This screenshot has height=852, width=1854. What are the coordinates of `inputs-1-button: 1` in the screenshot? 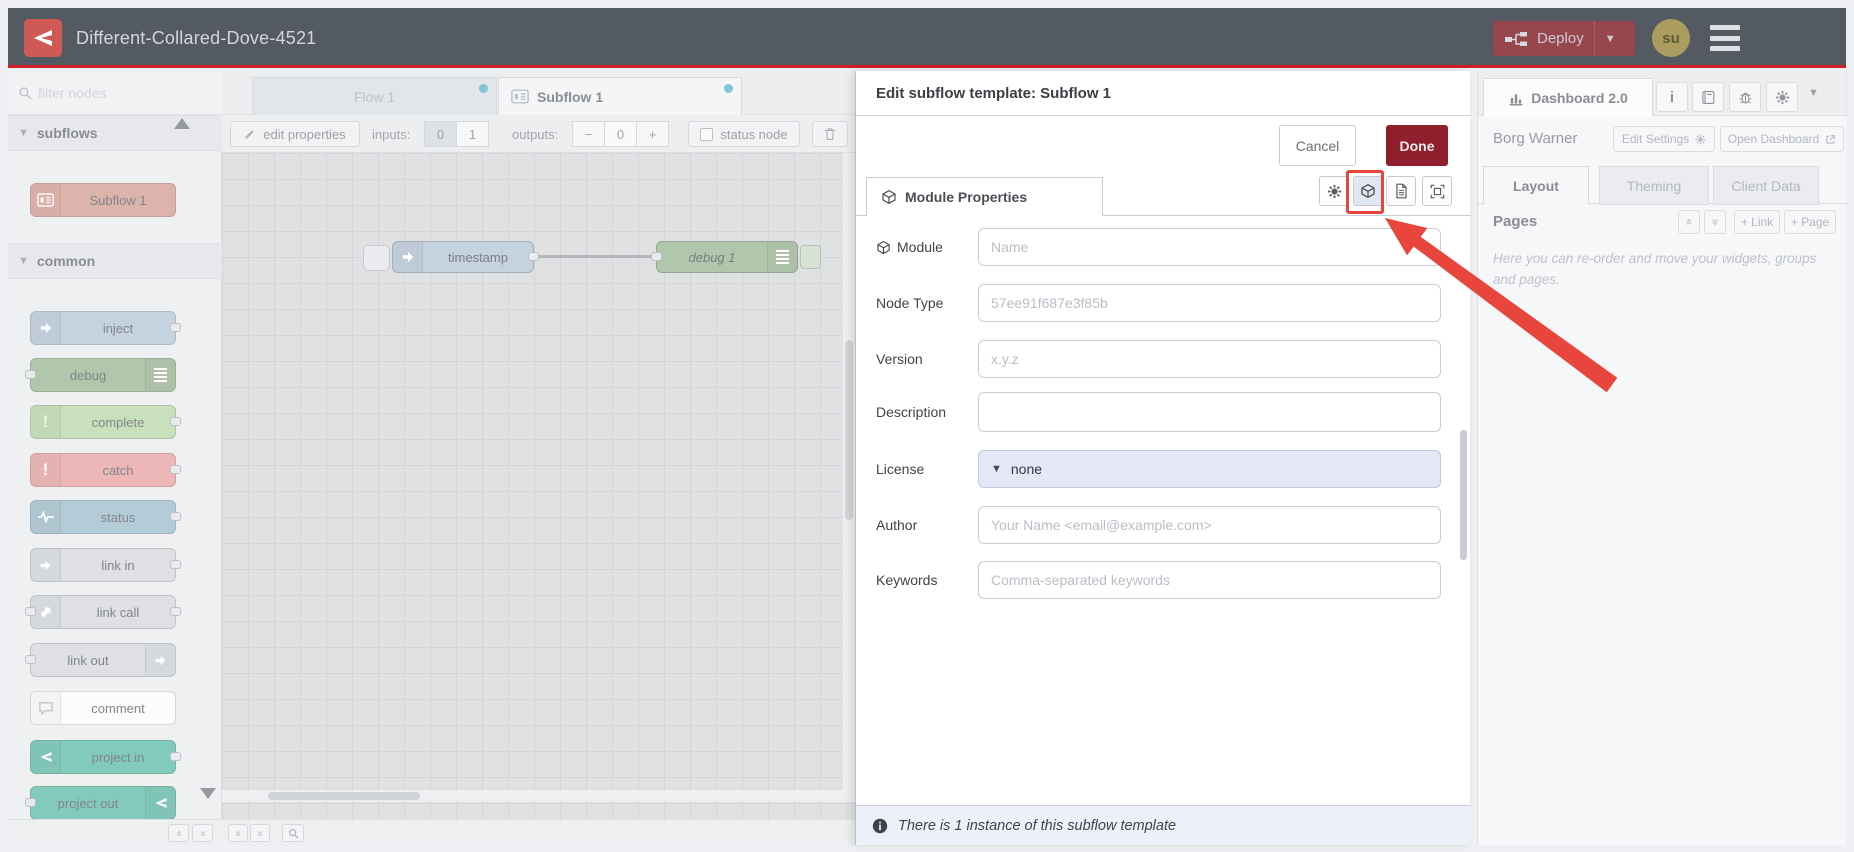 It's located at (472, 134).